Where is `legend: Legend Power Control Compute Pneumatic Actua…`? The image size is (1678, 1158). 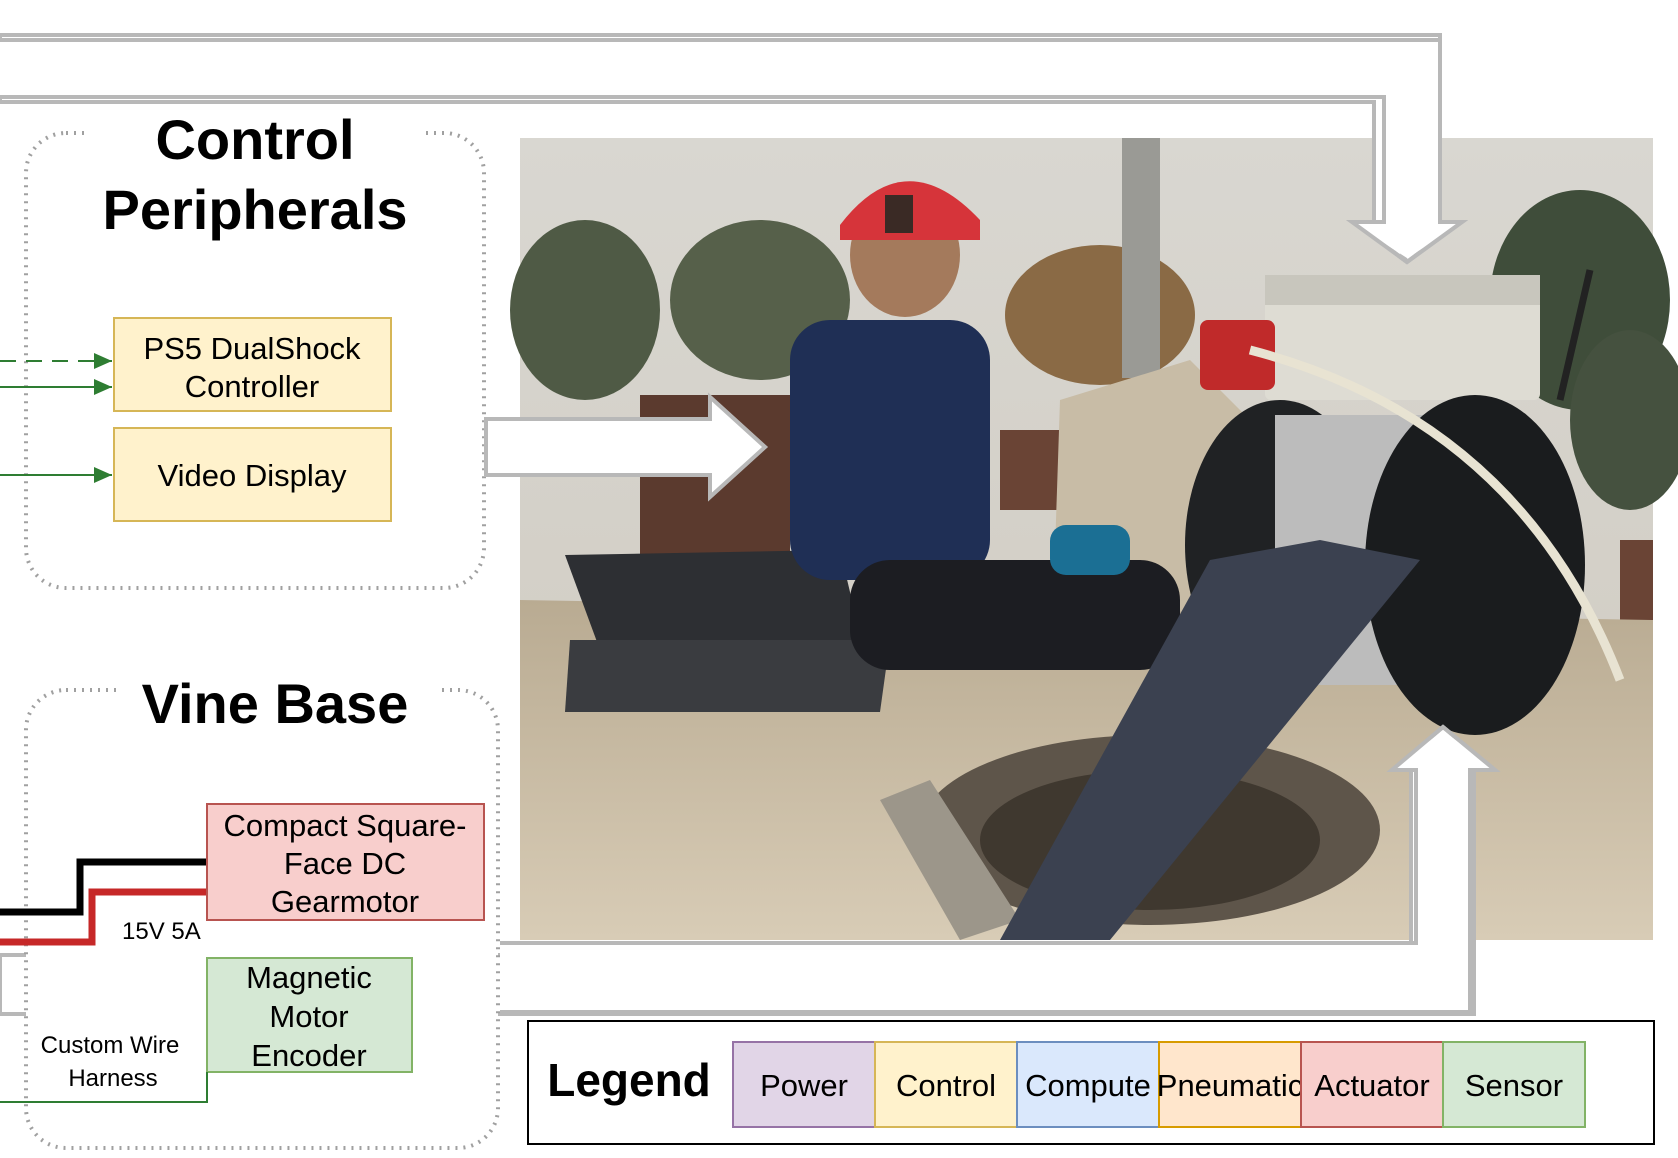 legend: Legend Power Control Compute Pneumatic Actua… is located at coordinates (1091, 1082).